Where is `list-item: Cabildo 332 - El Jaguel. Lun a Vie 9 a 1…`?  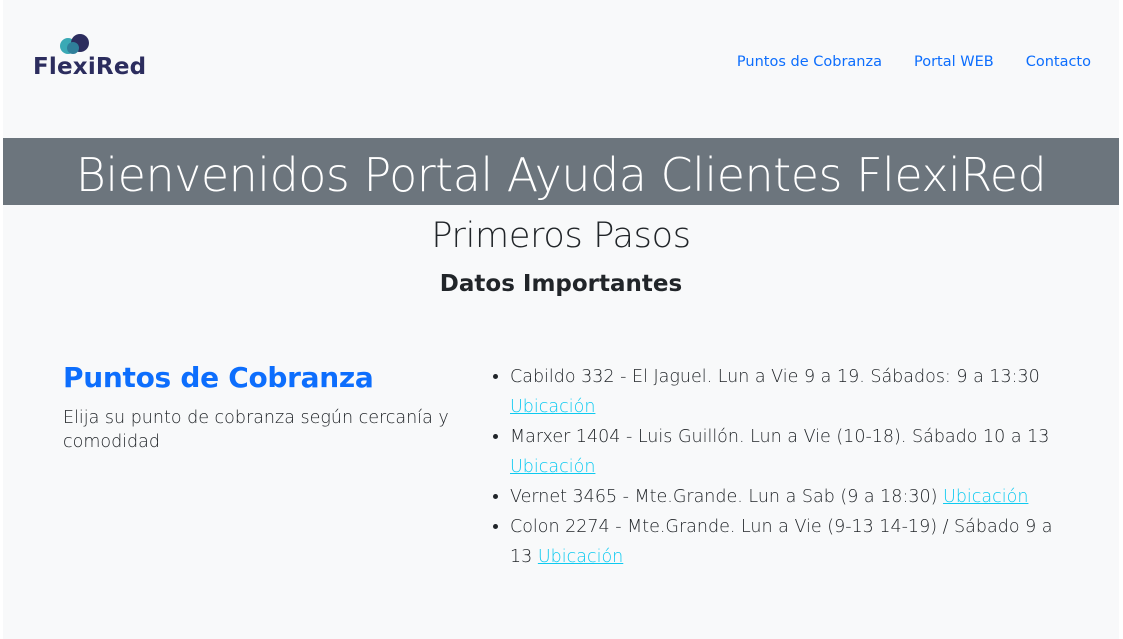
list-item: Cabildo 332 - El Jaguel. Lun a Vie 9 a 1… is located at coordinates (782, 392).